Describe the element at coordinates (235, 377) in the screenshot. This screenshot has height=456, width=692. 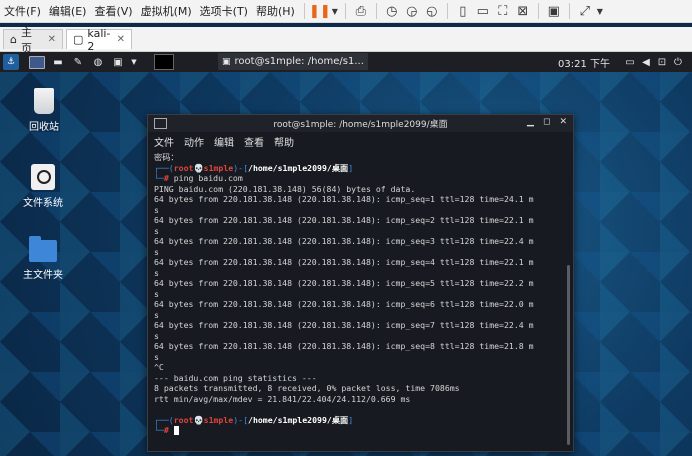
I see `stats-header: --- baidu.com ping statistics ---` at that location.